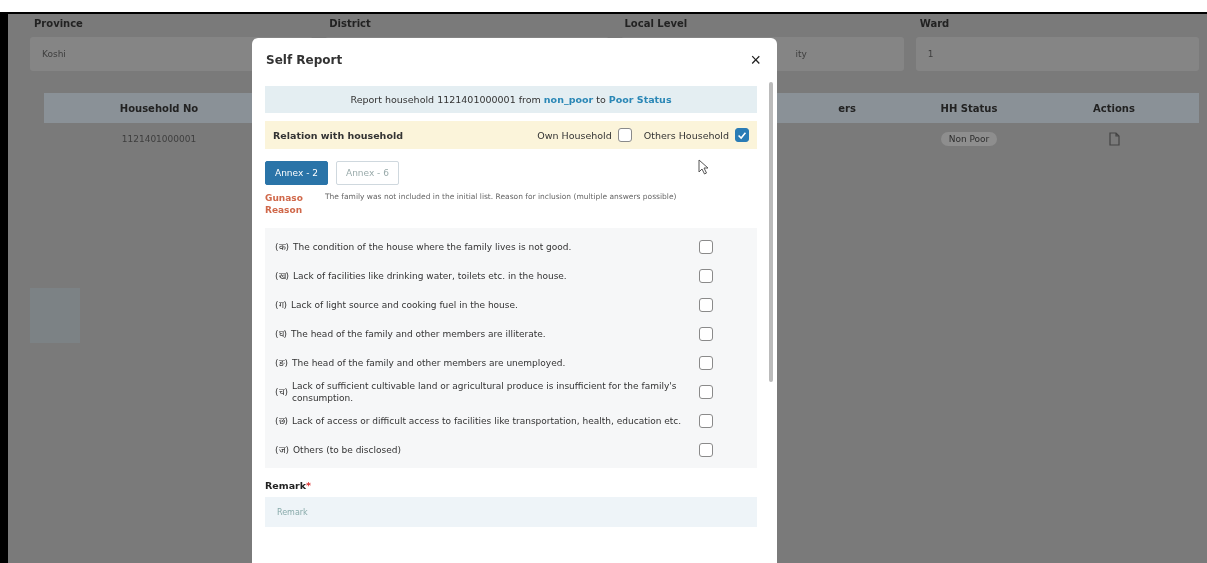  What do you see at coordinates (282, 450) in the screenshot?
I see `item-marker: (ज)` at bounding box center [282, 450].